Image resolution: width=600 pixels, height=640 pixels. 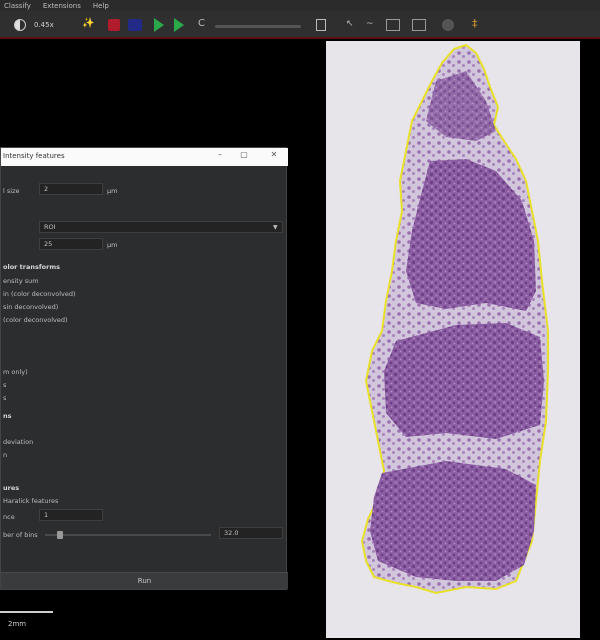 What do you see at coordinates (321, 25) in the screenshot?
I see `grid-icon` at bounding box center [321, 25].